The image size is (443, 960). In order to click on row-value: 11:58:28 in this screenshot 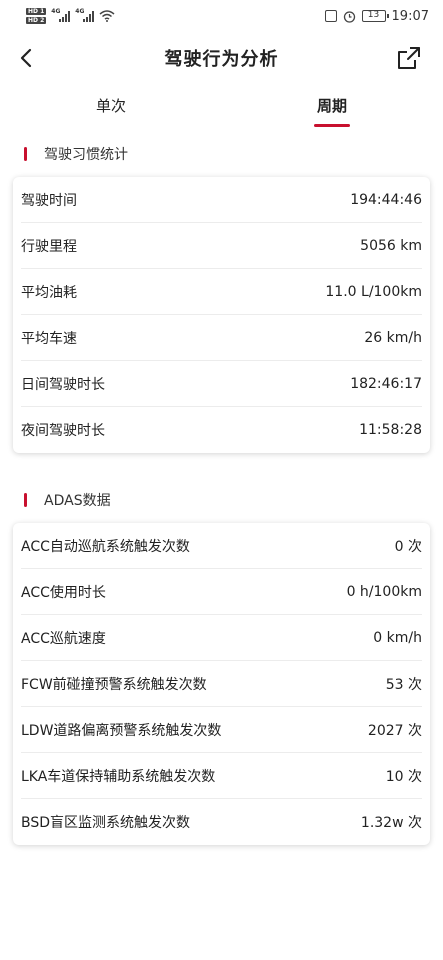, I will do `click(390, 430)`.